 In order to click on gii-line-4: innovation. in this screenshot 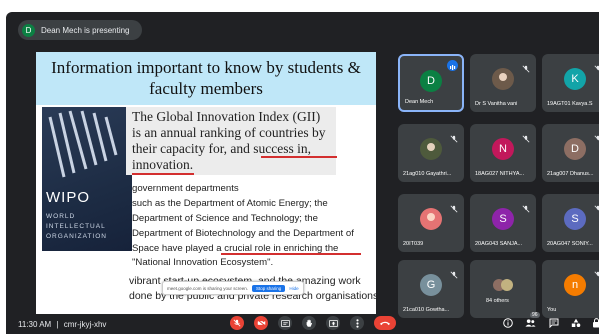, I will do `click(163, 164)`.